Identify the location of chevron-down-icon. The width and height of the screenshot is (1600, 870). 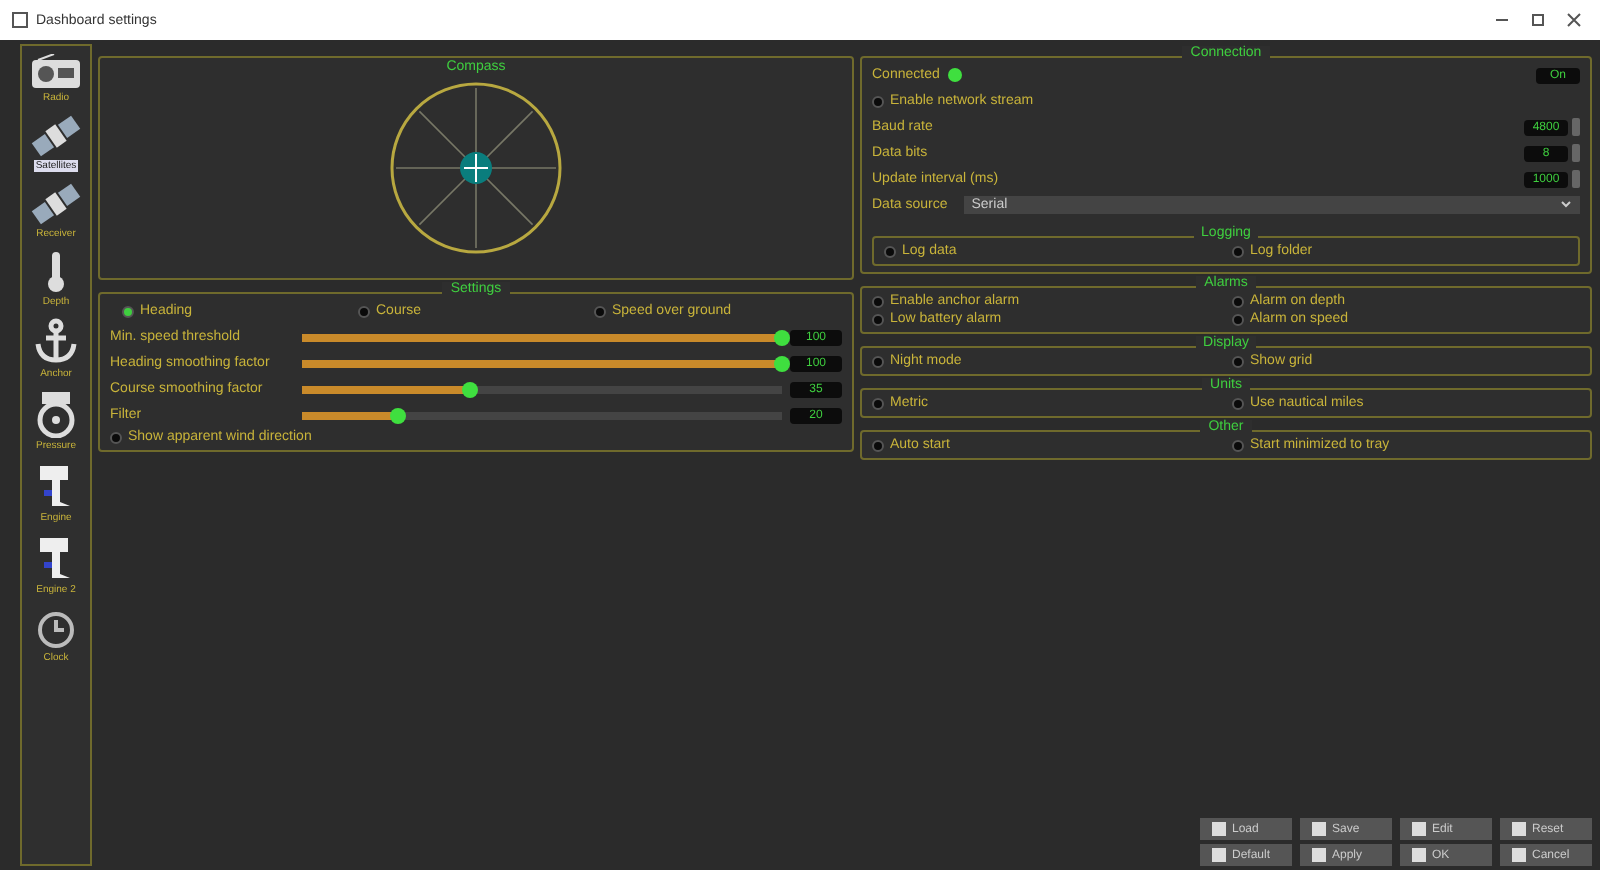
(1566, 204).